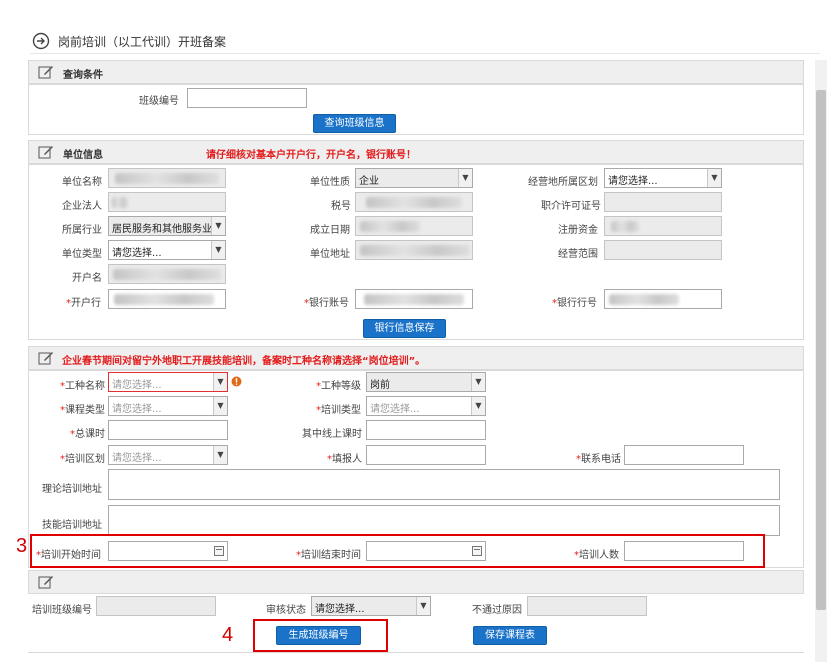 The width and height of the screenshot is (834, 669). I want to click on skill-address-label: 技能培训地址, so click(72, 525).